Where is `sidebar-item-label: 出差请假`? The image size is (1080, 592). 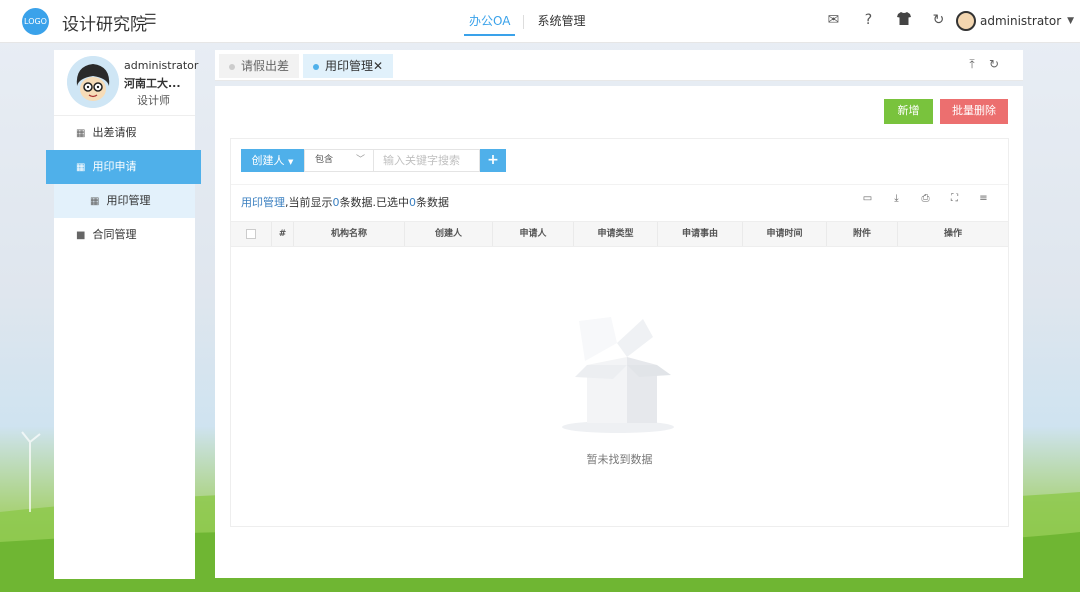
sidebar-item-label: 出差请假 is located at coordinates (114, 132).